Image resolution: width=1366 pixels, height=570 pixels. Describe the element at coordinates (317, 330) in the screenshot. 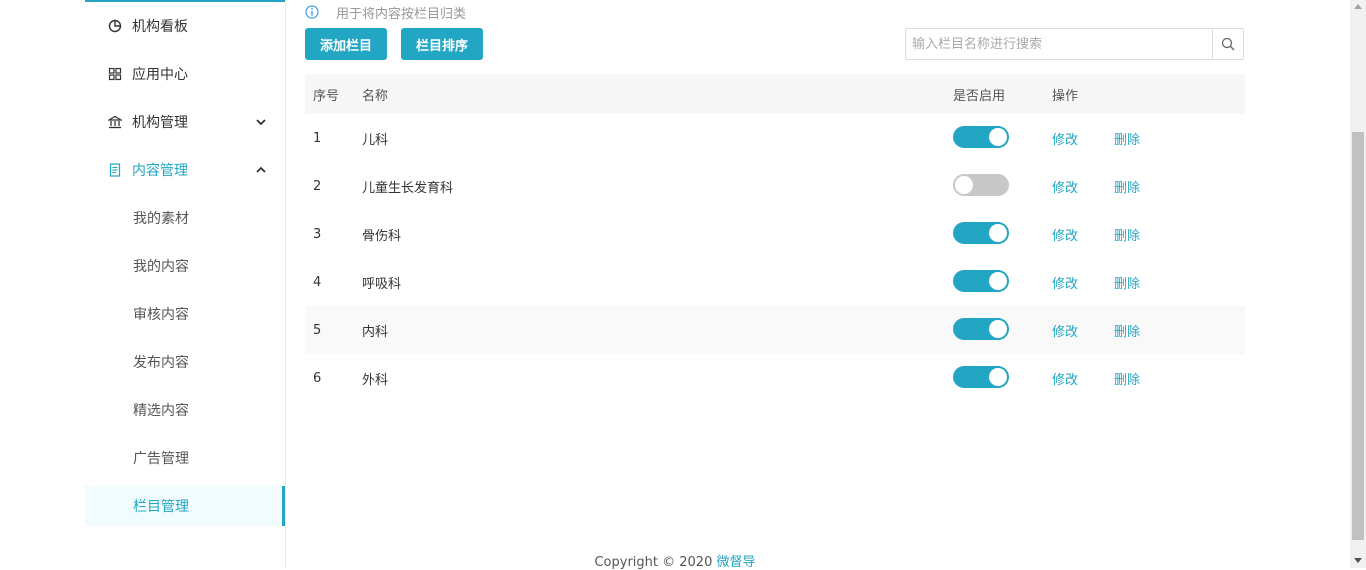

I see `row-index: 5` at that location.